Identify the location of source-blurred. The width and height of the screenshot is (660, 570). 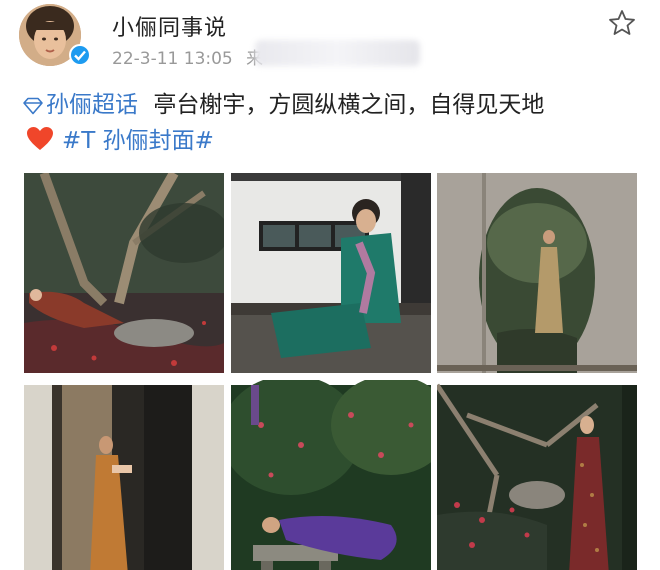
(337, 53).